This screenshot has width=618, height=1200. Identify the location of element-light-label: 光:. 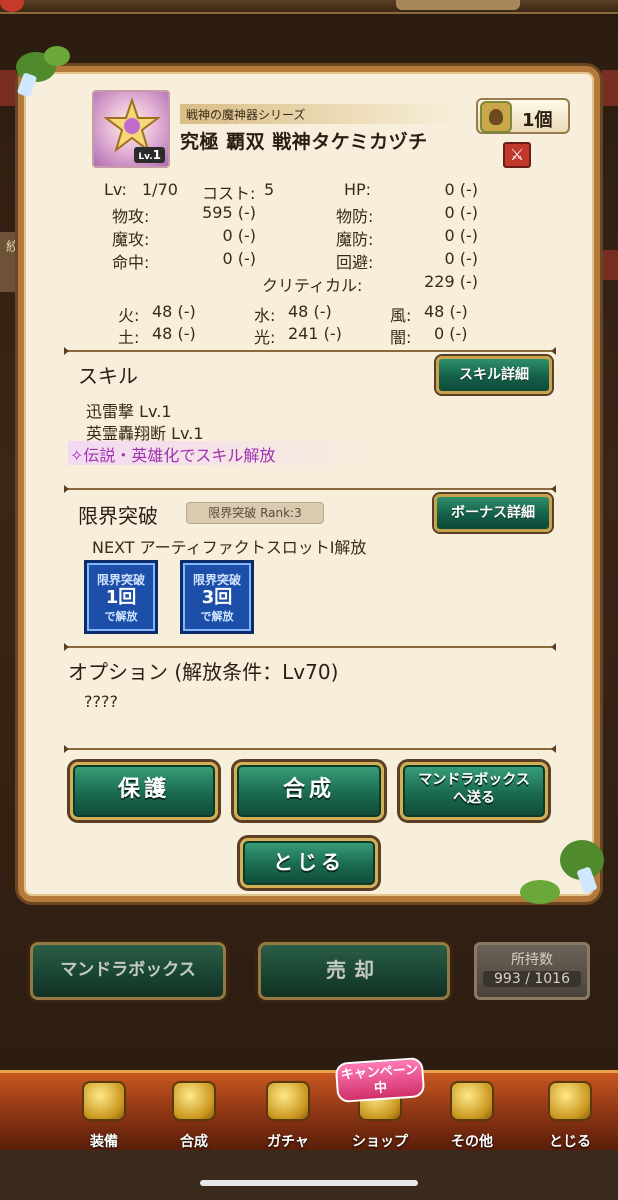
(265, 337).